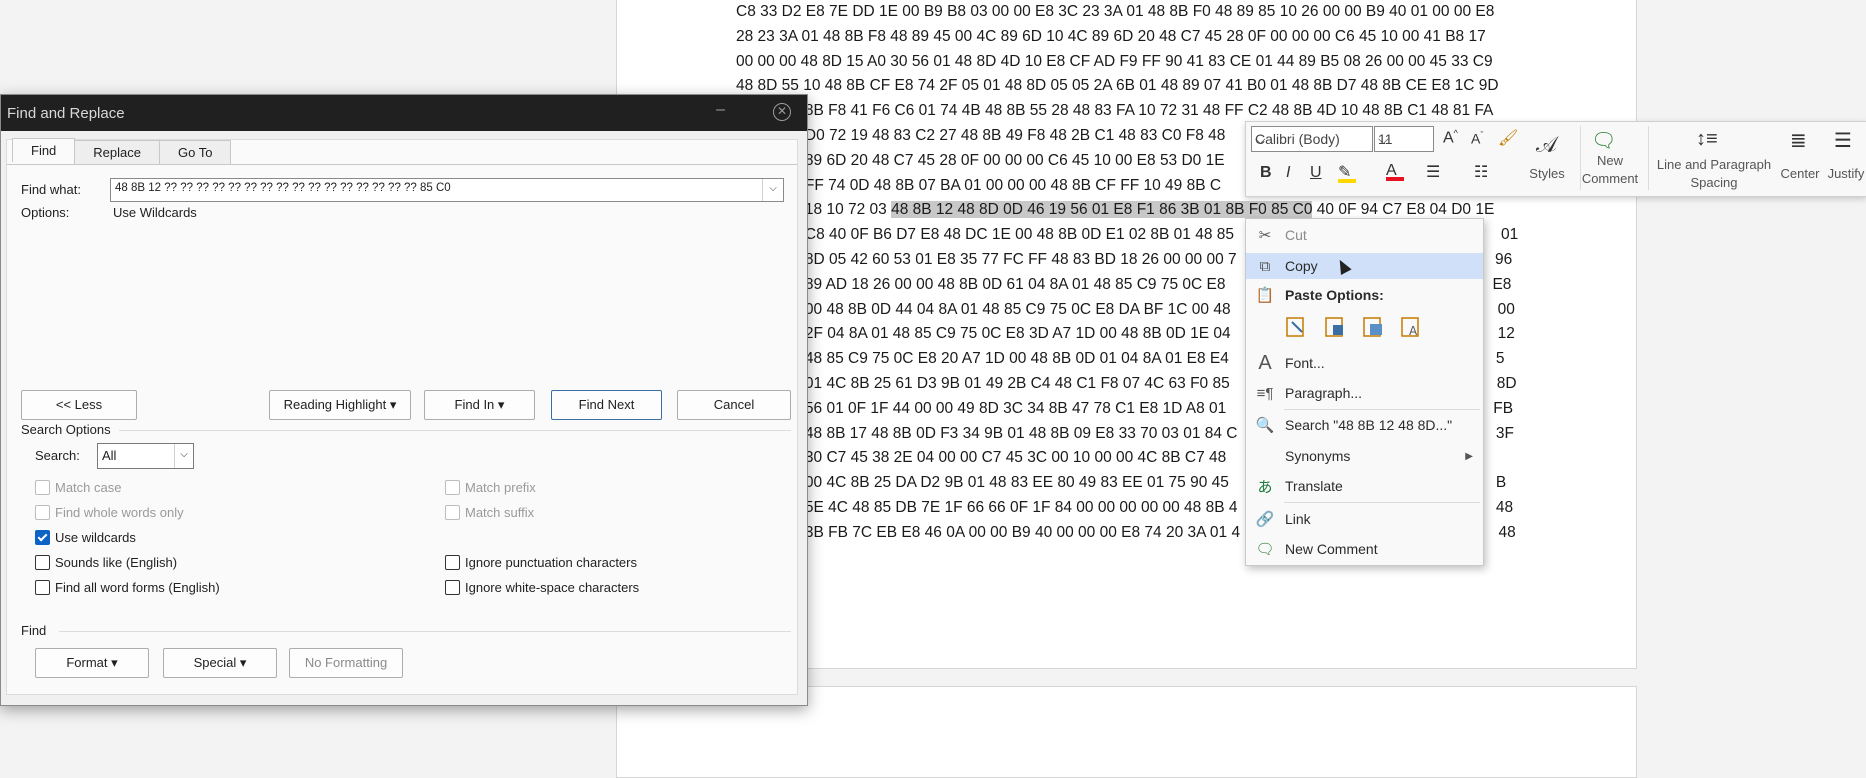  Describe the element at coordinates (346, 663) in the screenshot. I see `no-formatting-button: No Formatting` at that location.